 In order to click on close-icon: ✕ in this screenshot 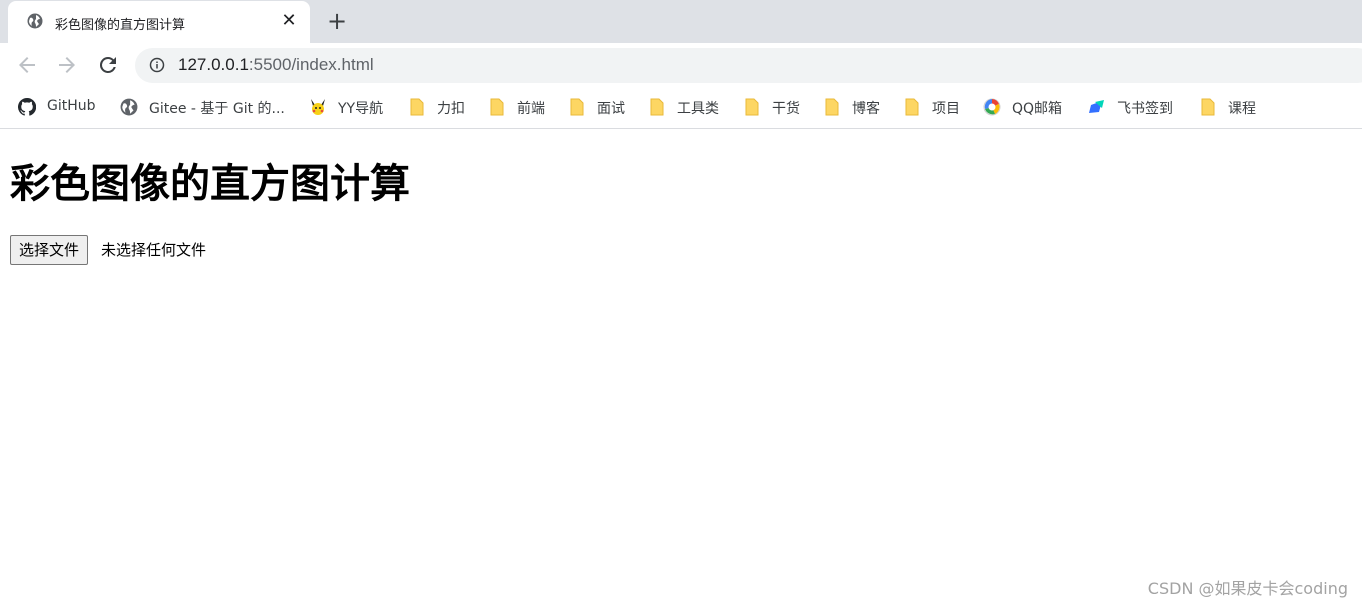, I will do `click(289, 22)`.